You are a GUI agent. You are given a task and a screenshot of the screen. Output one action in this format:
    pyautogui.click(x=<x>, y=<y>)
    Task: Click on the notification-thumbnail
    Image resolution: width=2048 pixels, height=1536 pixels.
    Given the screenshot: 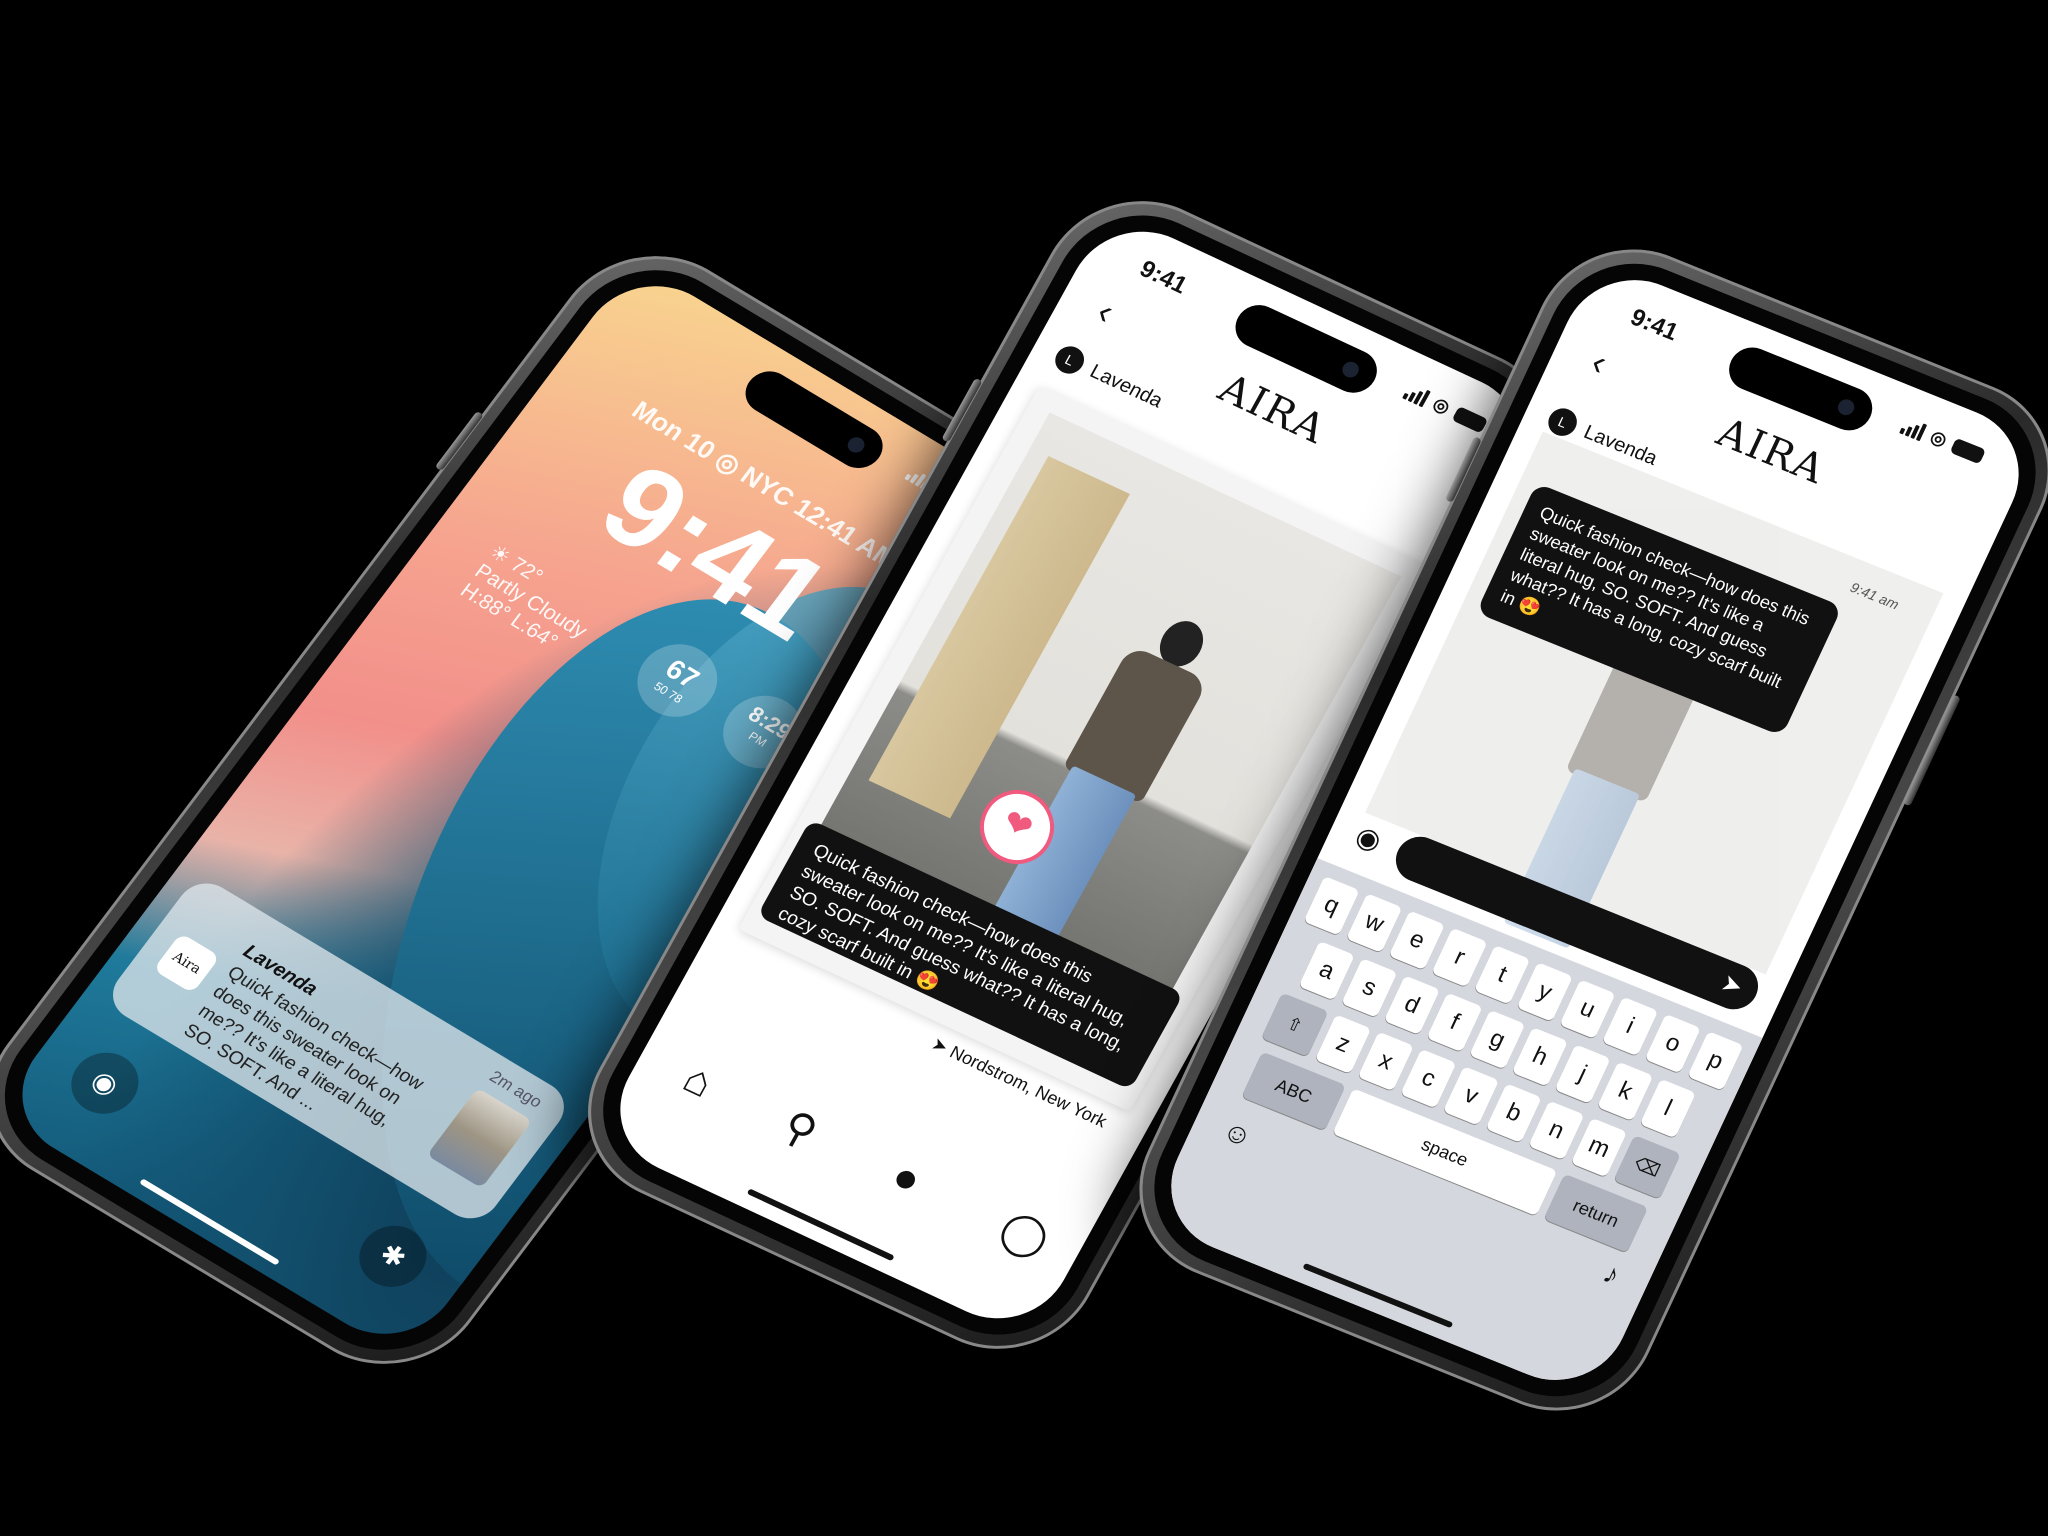 What is the action you would take?
    pyautogui.click(x=479, y=1138)
    